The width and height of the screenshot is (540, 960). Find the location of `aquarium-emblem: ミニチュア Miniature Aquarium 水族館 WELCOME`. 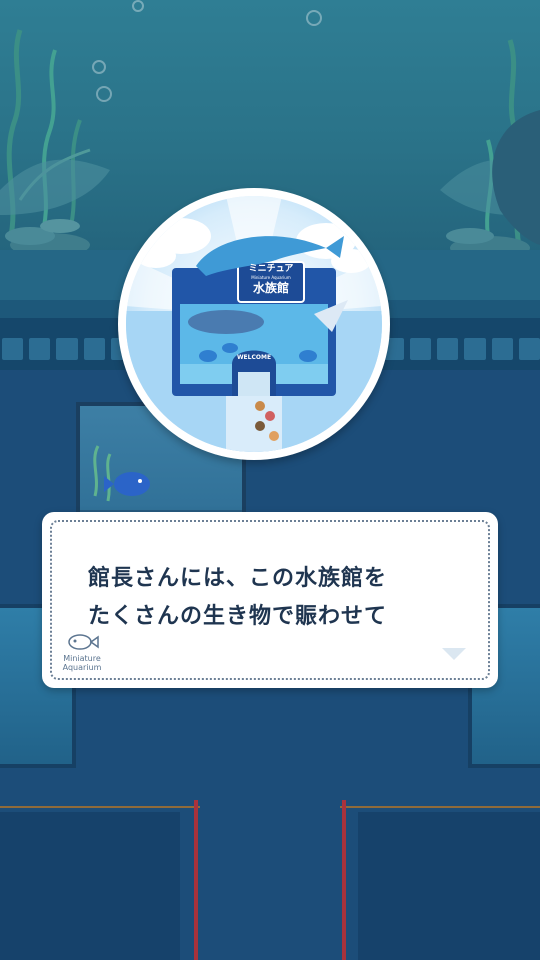

aquarium-emblem: ミニチュア Miniature Aquarium 水族館 WELCOME is located at coordinates (254, 324).